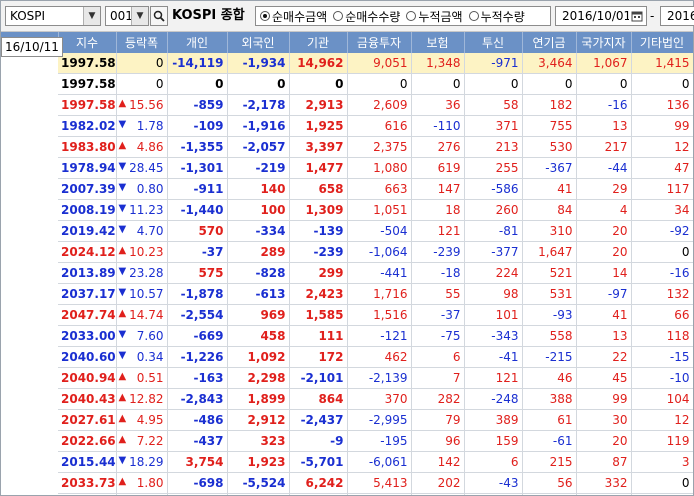 The height and width of the screenshot is (496, 694). Describe the element at coordinates (258, 189) in the screenshot. I see `value-cell: 140` at that location.